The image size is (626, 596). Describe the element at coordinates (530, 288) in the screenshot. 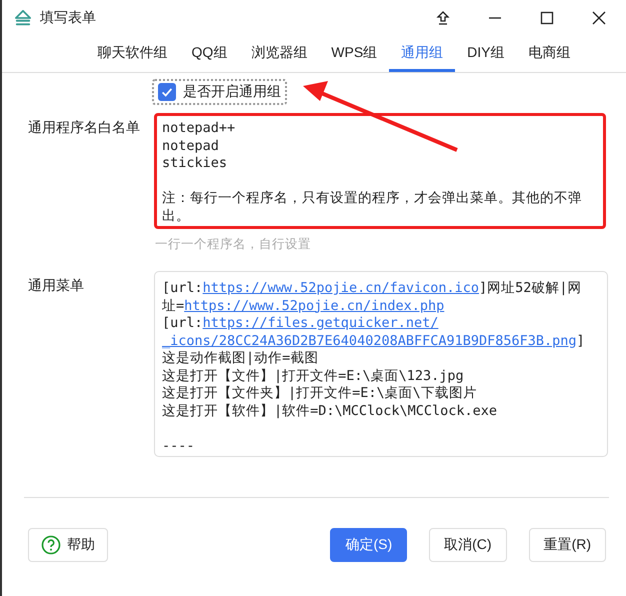

I see `menu-text: ]网址52破解|网` at that location.